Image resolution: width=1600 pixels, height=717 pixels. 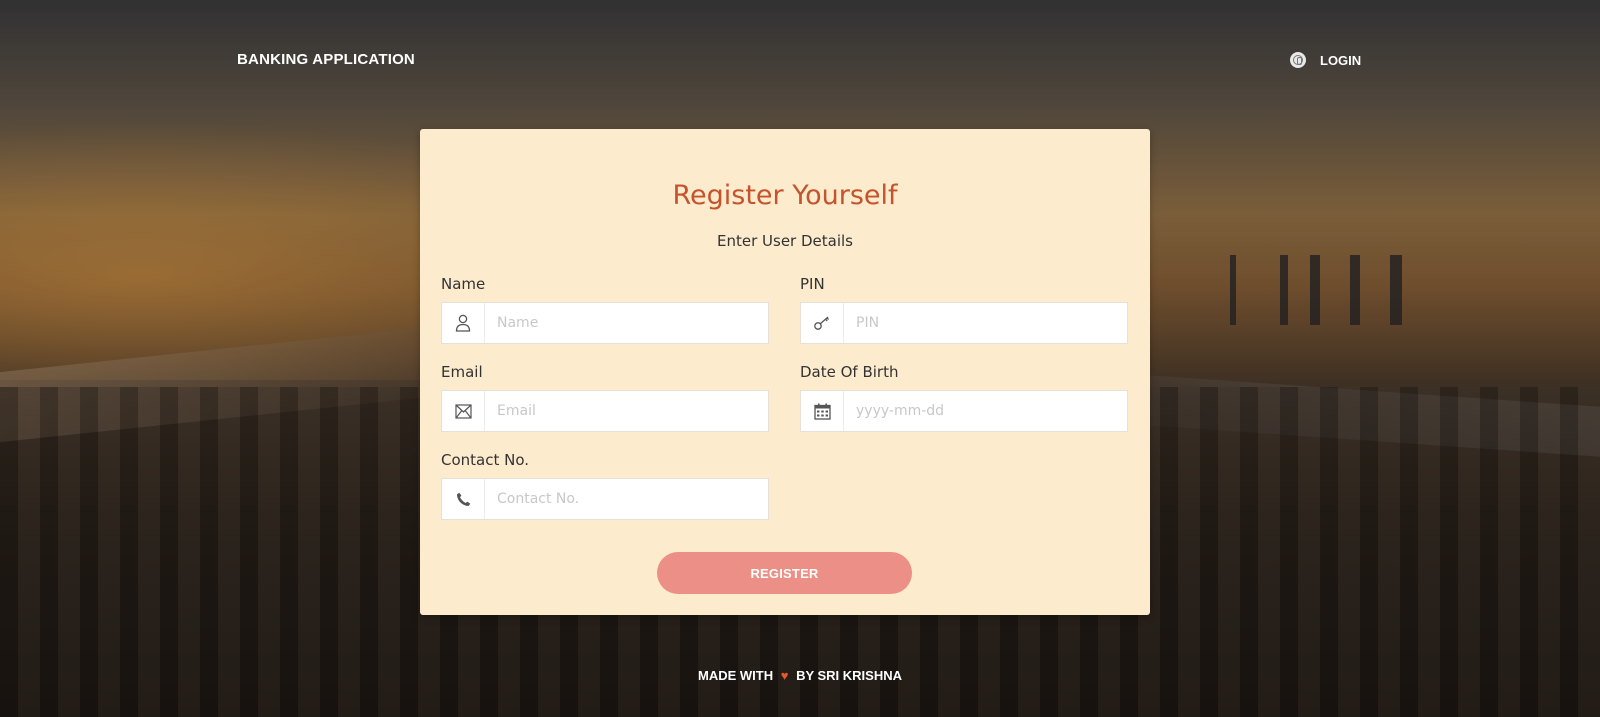 I want to click on pin-input, so click(x=985, y=323).